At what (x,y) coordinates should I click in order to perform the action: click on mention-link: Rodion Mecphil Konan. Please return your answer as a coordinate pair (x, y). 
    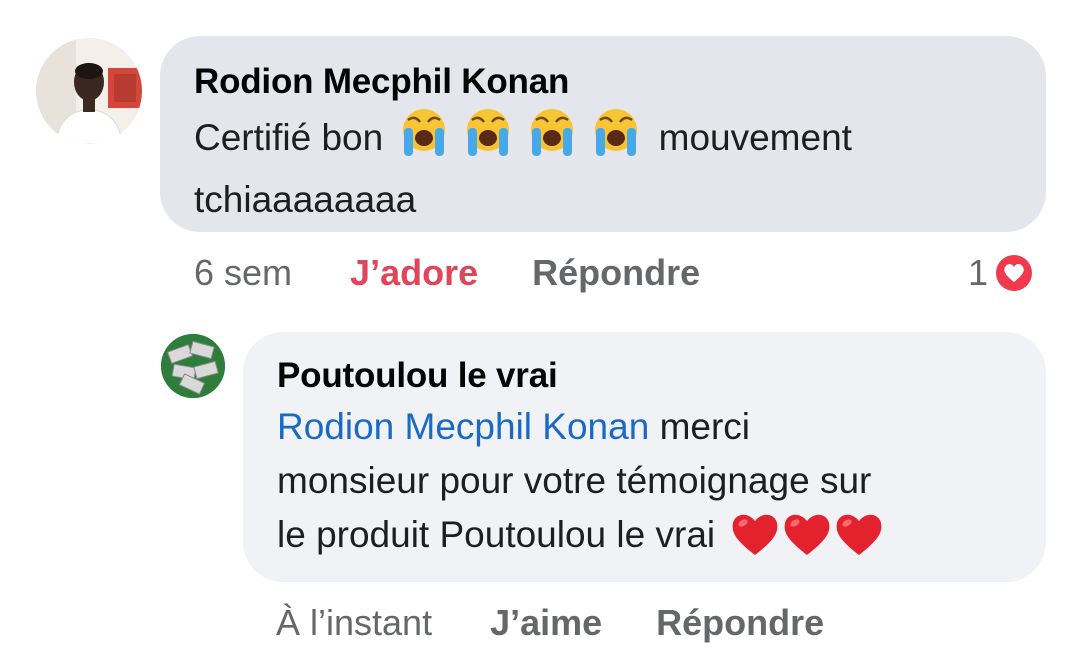
    Looking at the image, I should click on (463, 426).